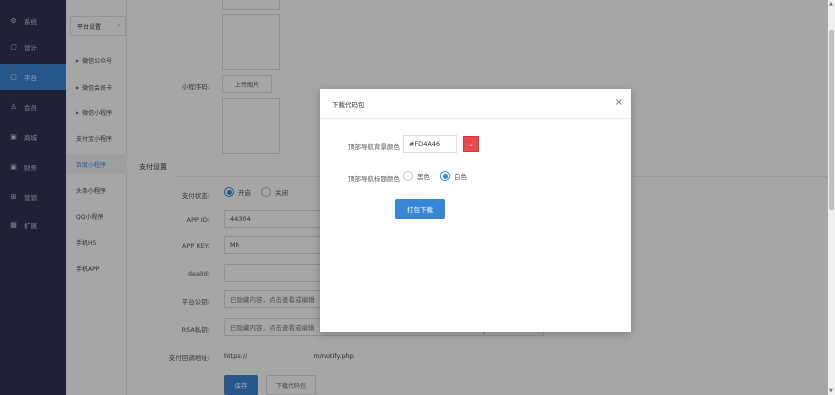  I want to click on dialog-header: 下载代码包, so click(475, 104).